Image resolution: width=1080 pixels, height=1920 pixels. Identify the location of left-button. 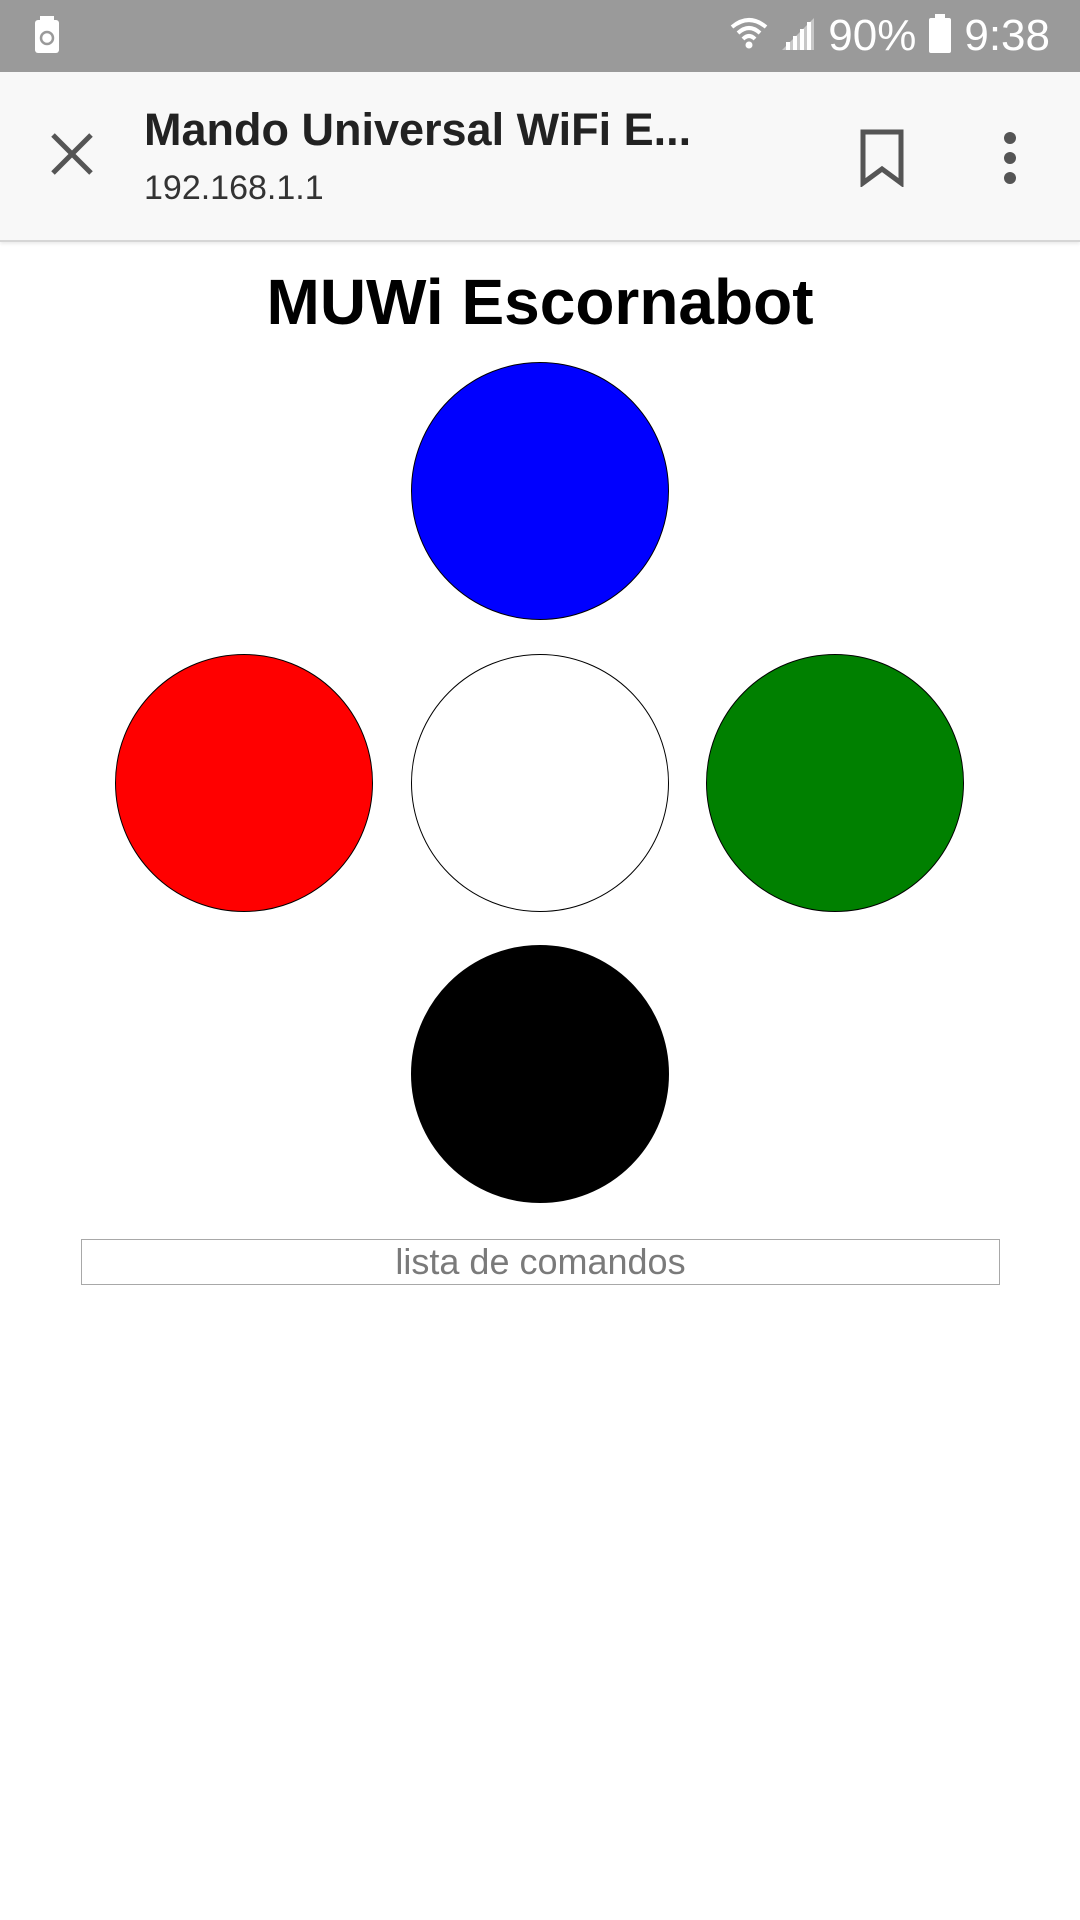
(244, 783).